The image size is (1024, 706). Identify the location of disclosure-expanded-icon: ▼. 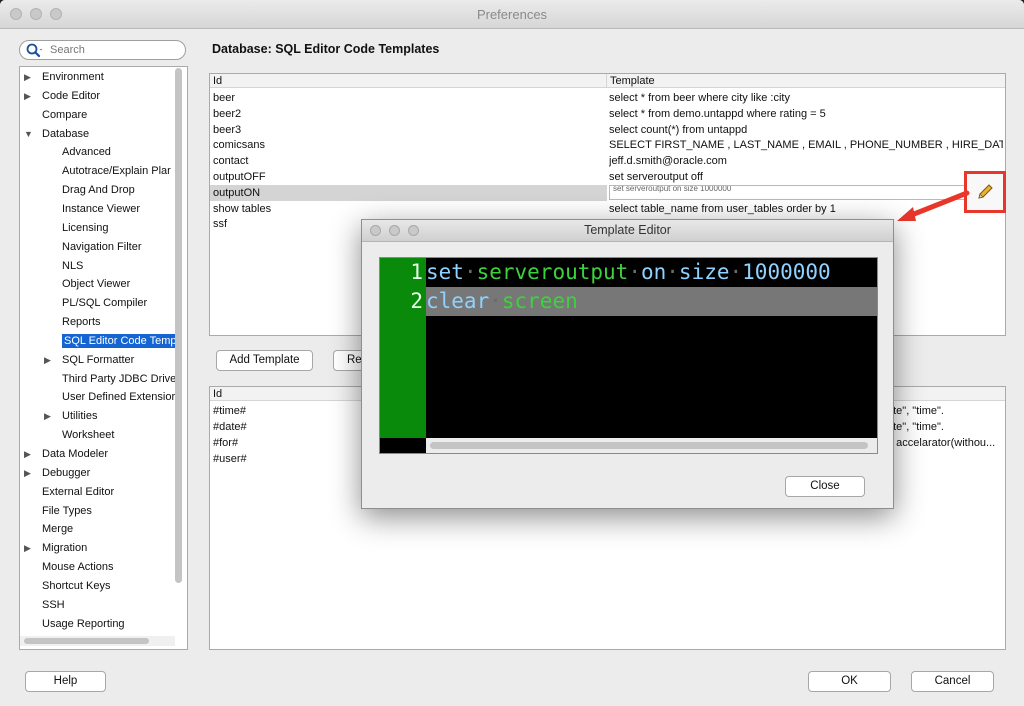
(29, 134).